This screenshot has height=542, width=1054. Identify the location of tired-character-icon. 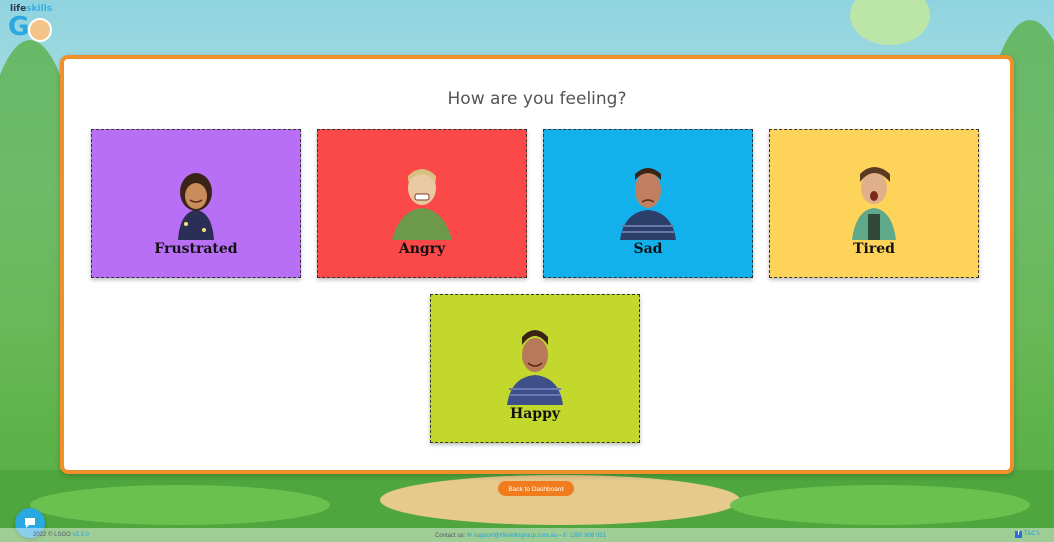
(874, 203).